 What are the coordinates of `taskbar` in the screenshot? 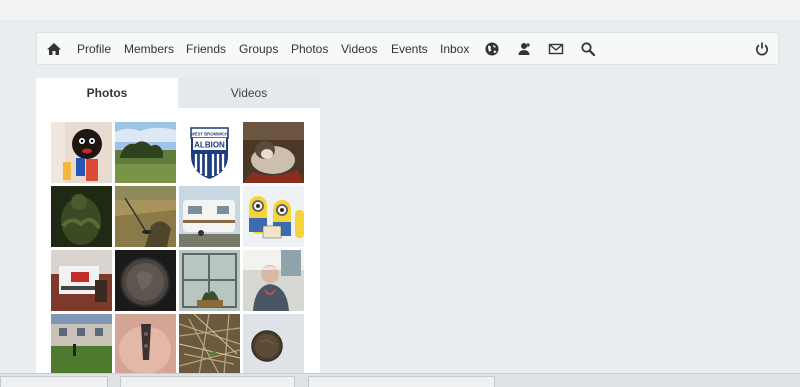 It's located at (400, 380).